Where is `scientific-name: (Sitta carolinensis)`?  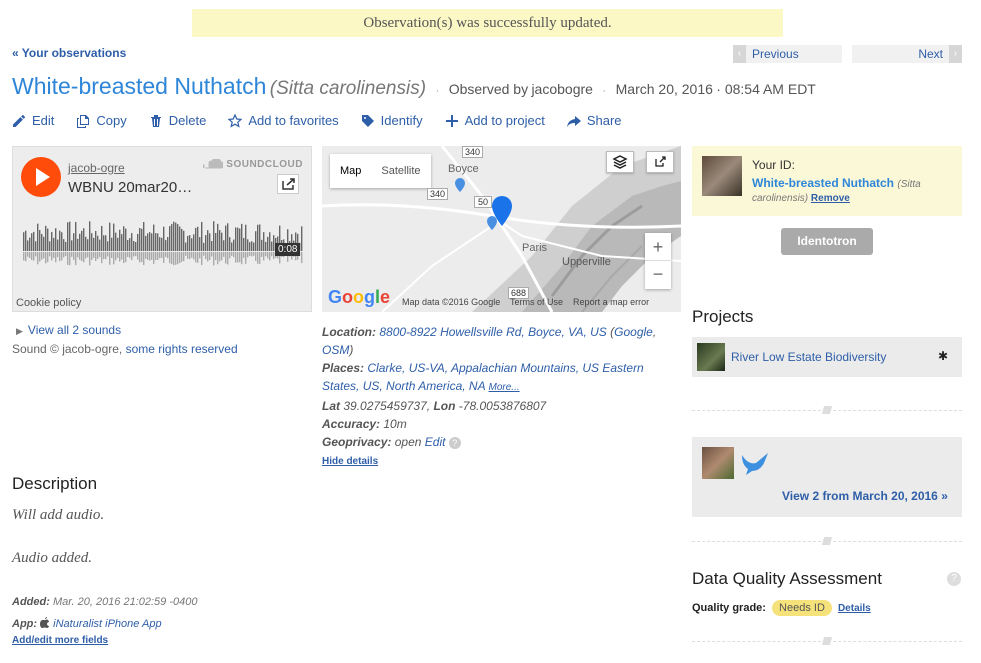 scientific-name: (Sitta carolinensis) is located at coordinates (348, 88).